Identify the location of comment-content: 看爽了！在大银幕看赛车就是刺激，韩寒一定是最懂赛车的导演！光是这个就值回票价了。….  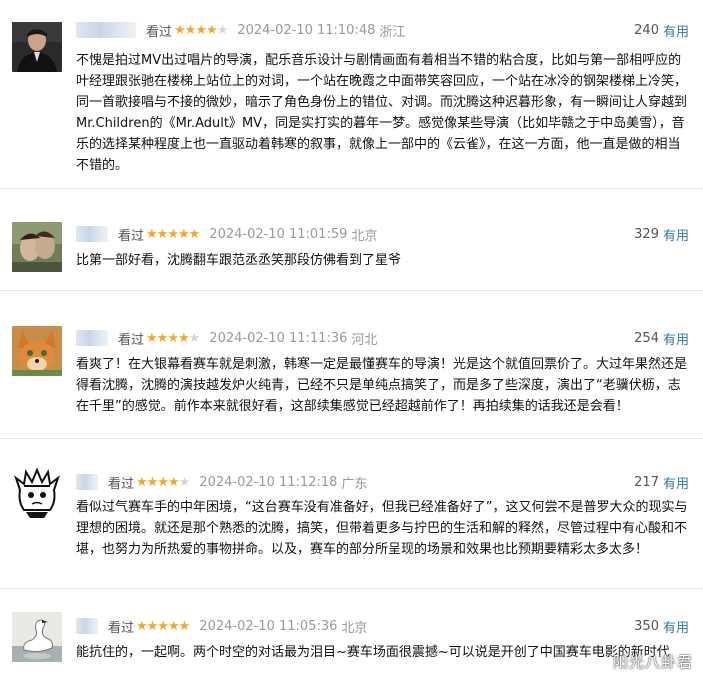
(382, 385).